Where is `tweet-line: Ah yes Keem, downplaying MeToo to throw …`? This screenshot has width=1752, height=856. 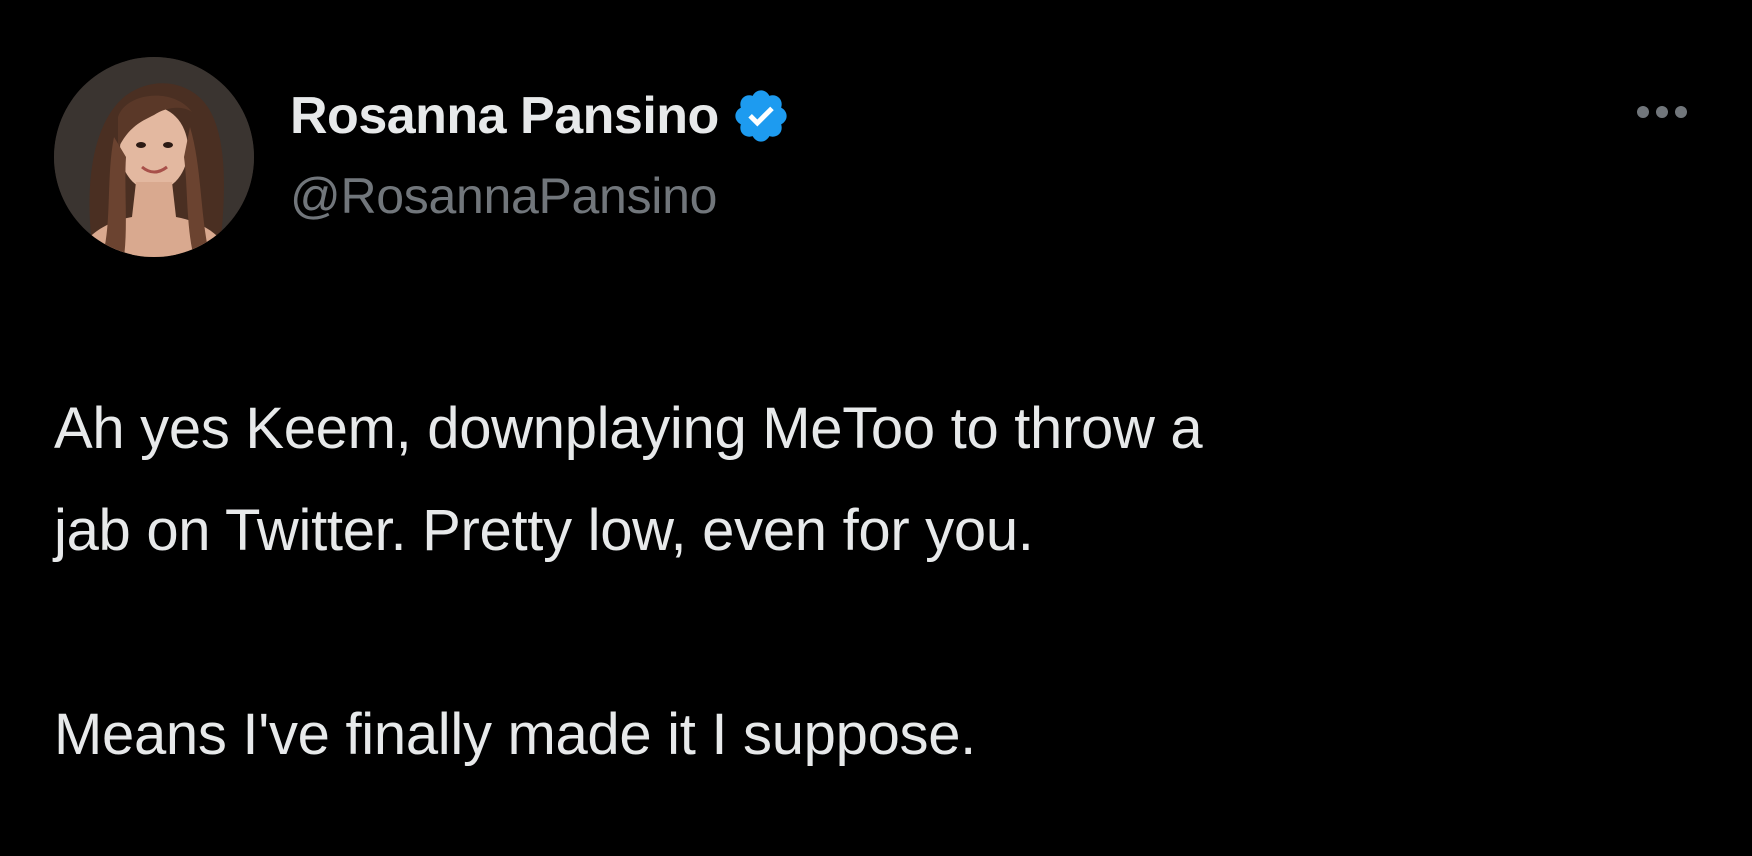
tweet-line: Ah yes Keem, downplaying MeToo to throw … is located at coordinates (628, 428).